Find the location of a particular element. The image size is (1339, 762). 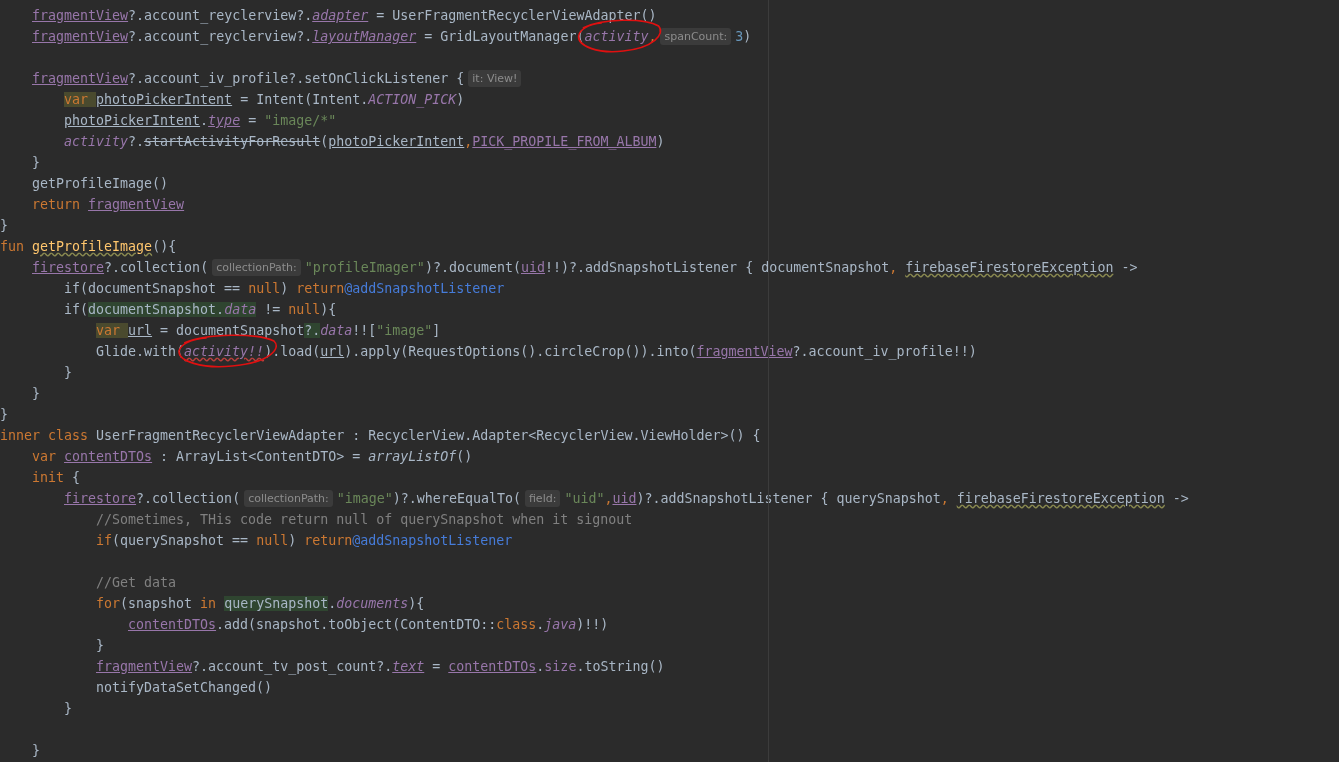

code-text: notifyDataSetChanged() is located at coordinates (184, 688).